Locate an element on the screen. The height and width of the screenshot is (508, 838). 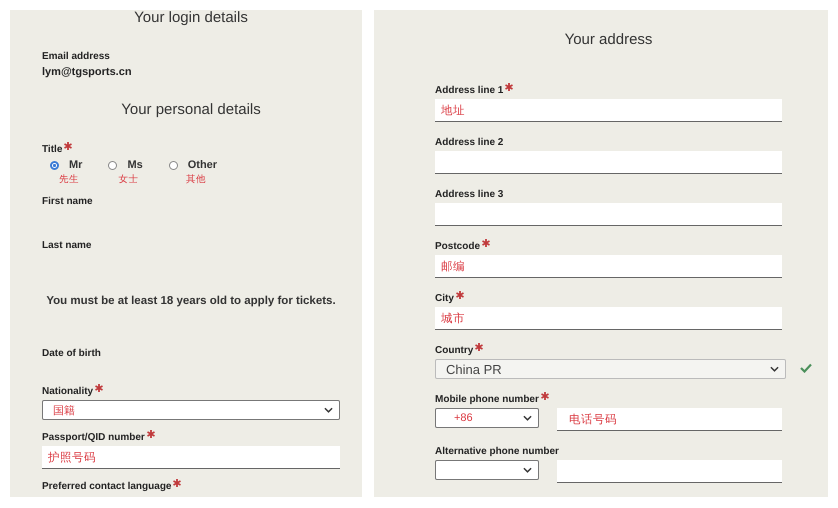
field-label: First name is located at coordinates (67, 202).